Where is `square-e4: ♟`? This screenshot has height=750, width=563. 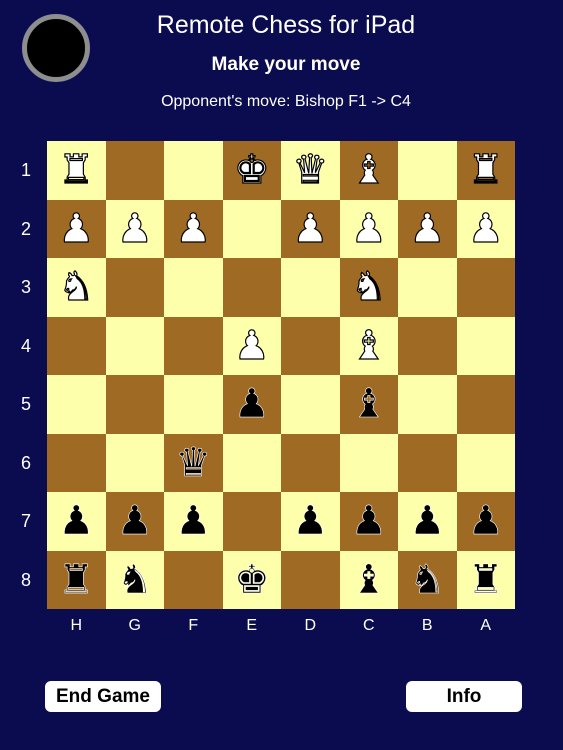 square-e4: ♟ is located at coordinates (251, 345).